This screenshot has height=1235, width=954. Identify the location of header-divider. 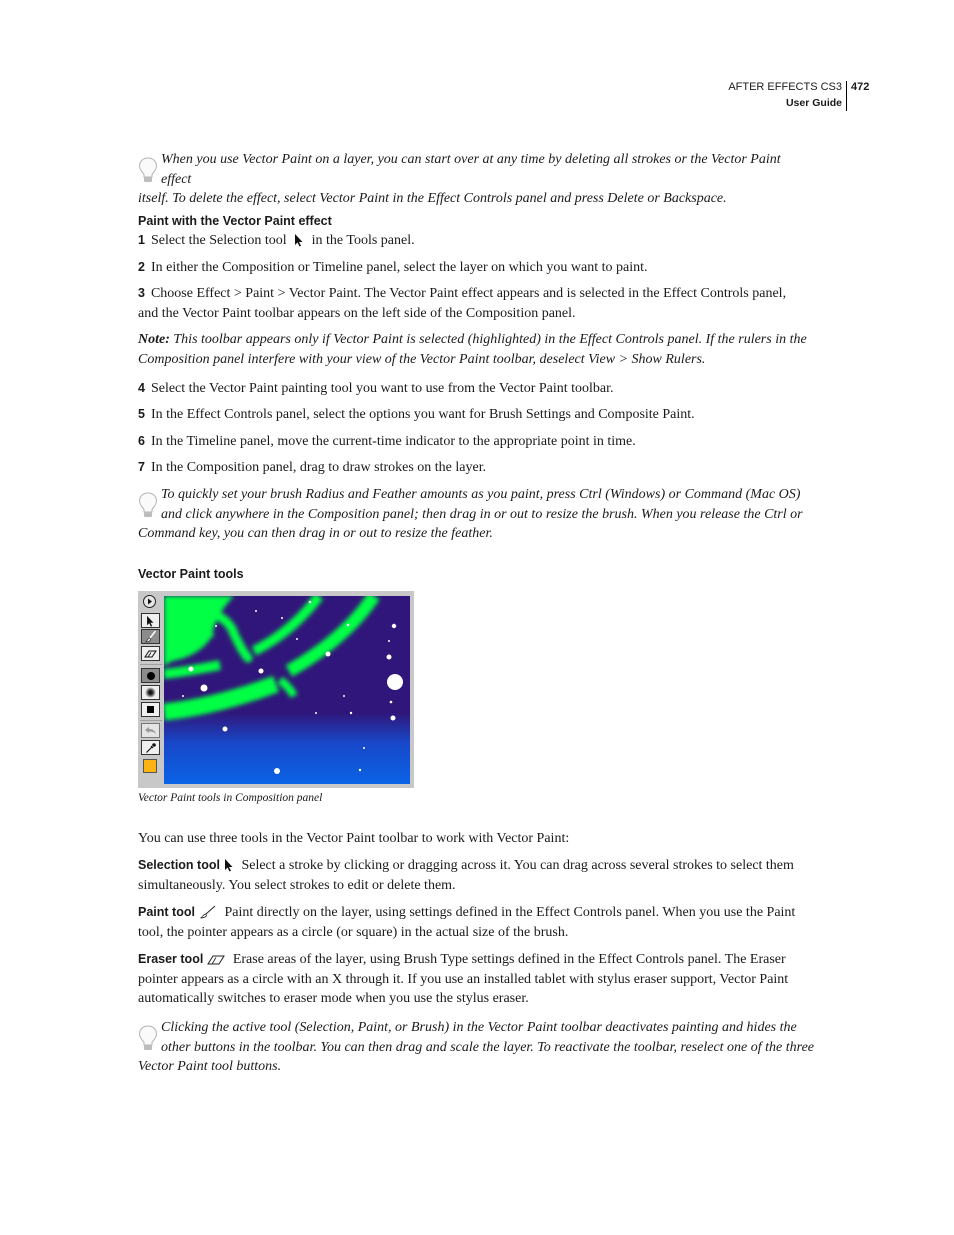
(846, 96).